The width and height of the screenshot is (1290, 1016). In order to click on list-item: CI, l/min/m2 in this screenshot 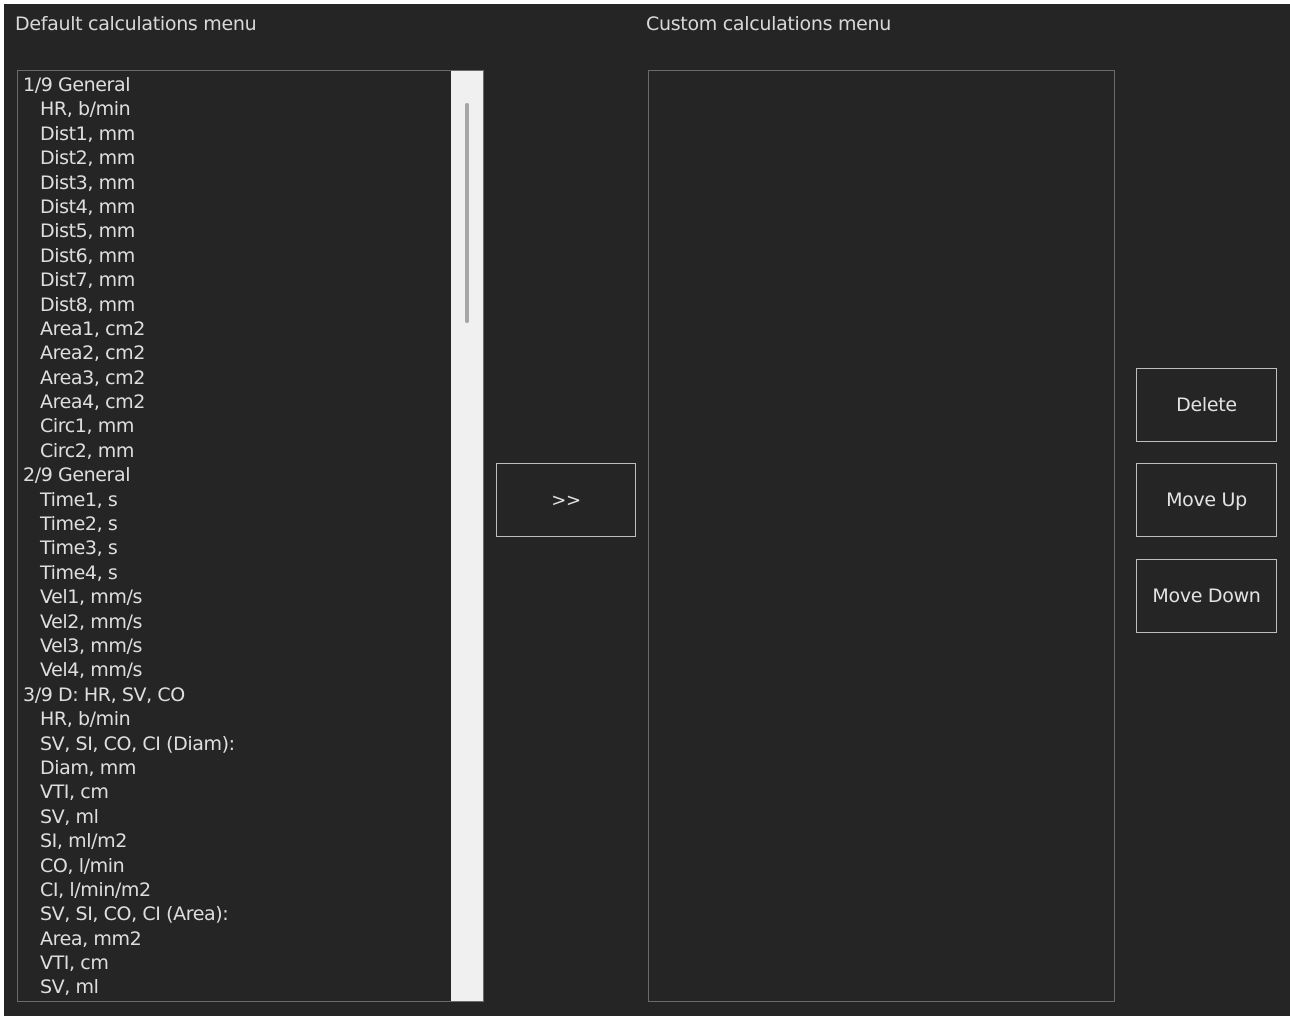, I will do `click(234, 890)`.